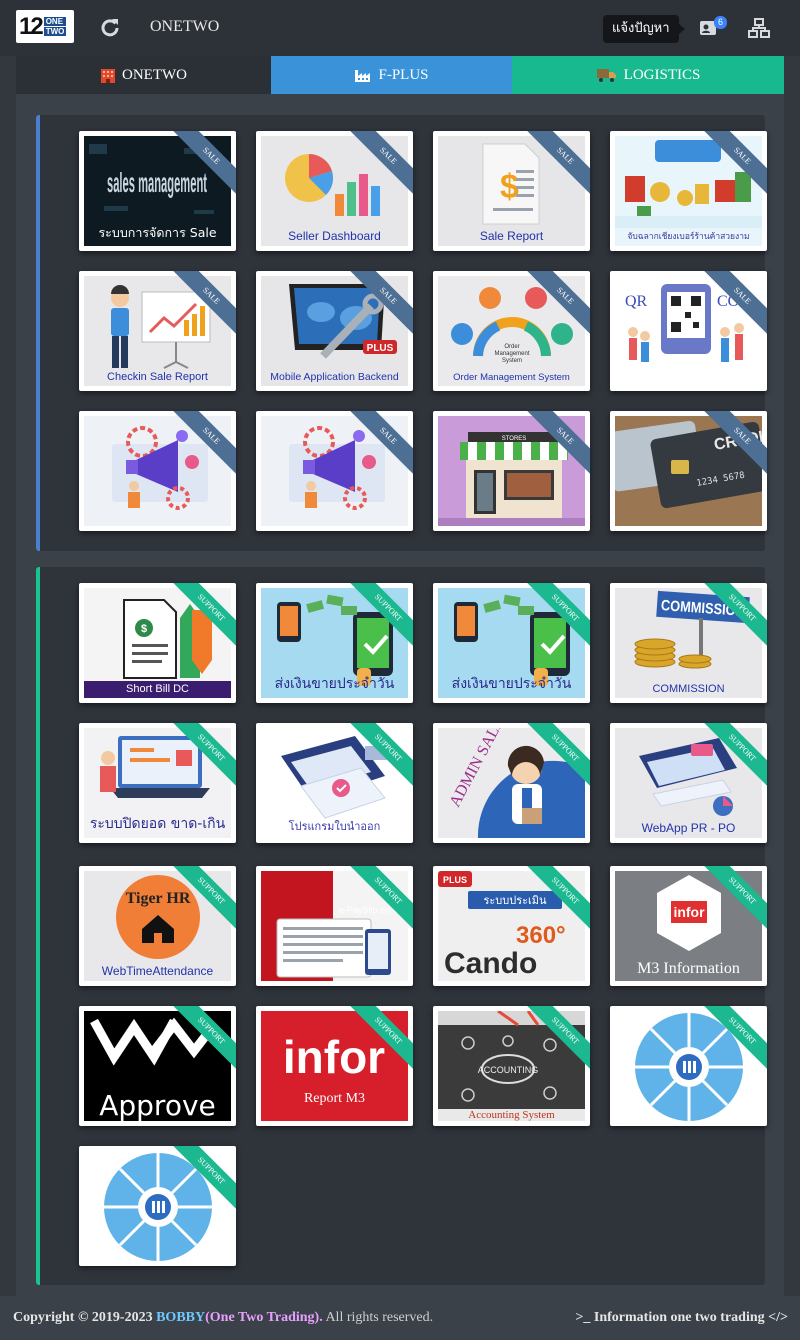  Describe the element at coordinates (157, 471) in the screenshot. I see `app-card-promotion-a: SALE` at that location.